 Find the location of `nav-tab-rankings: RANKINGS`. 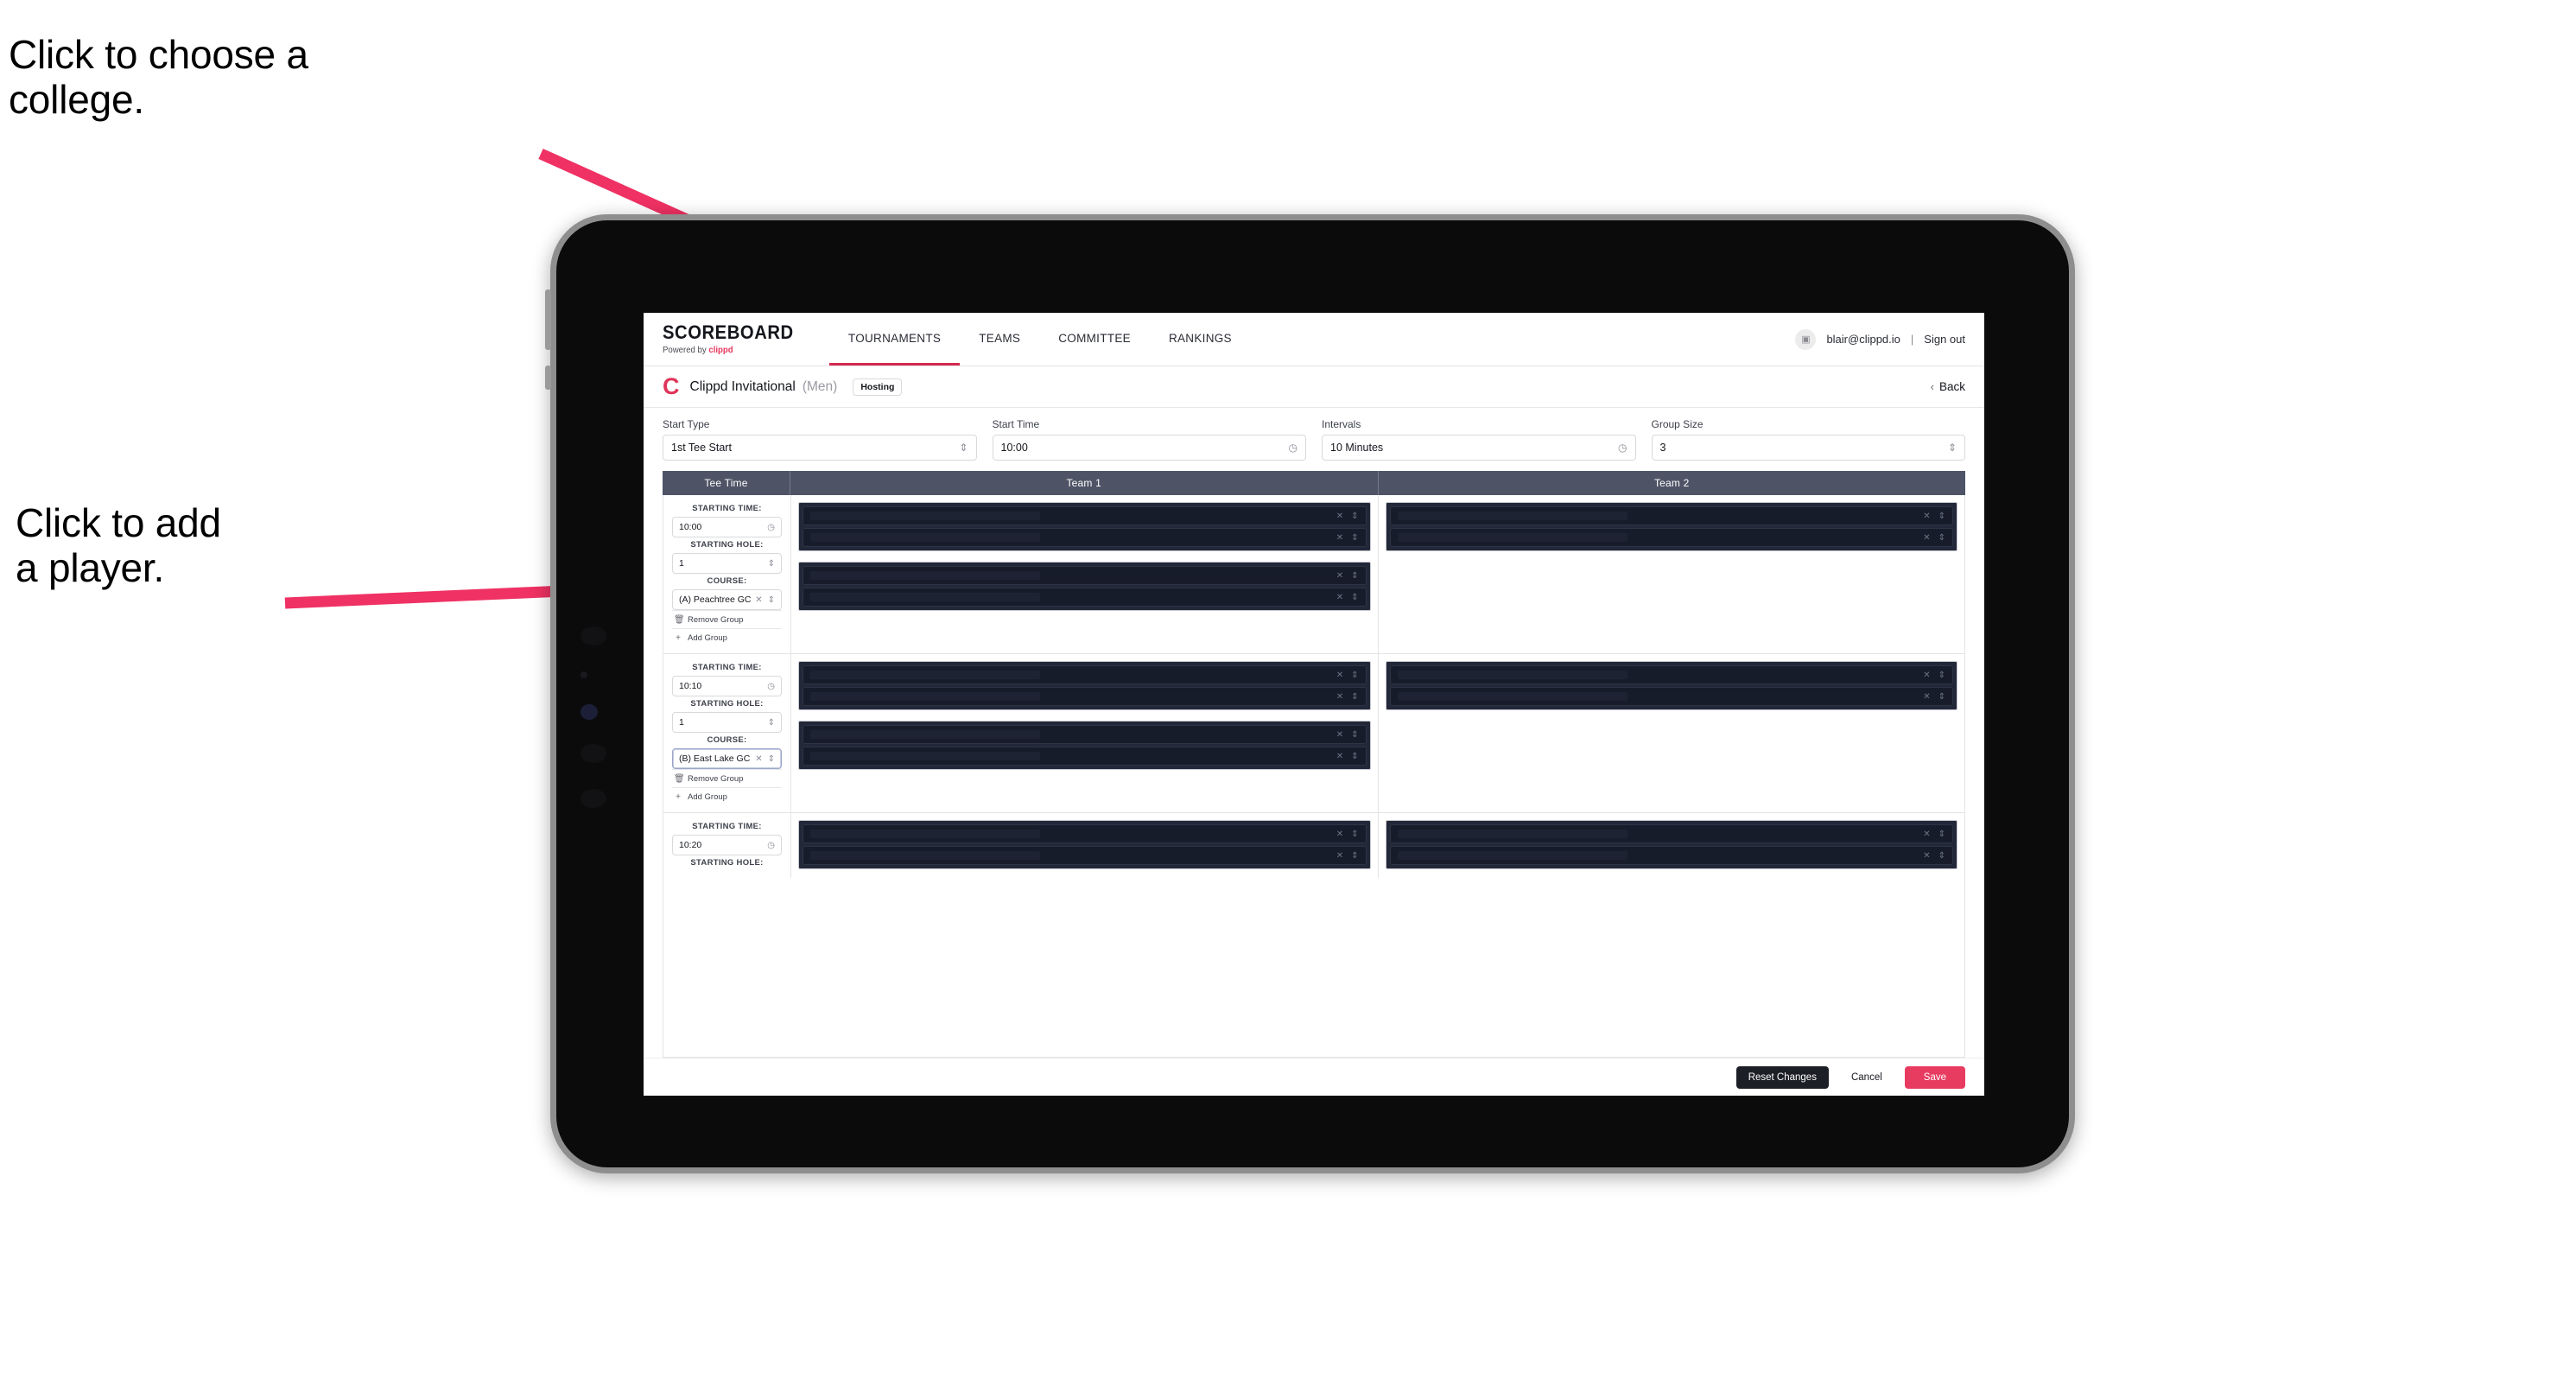

nav-tab-rankings: RANKINGS is located at coordinates (1200, 339).